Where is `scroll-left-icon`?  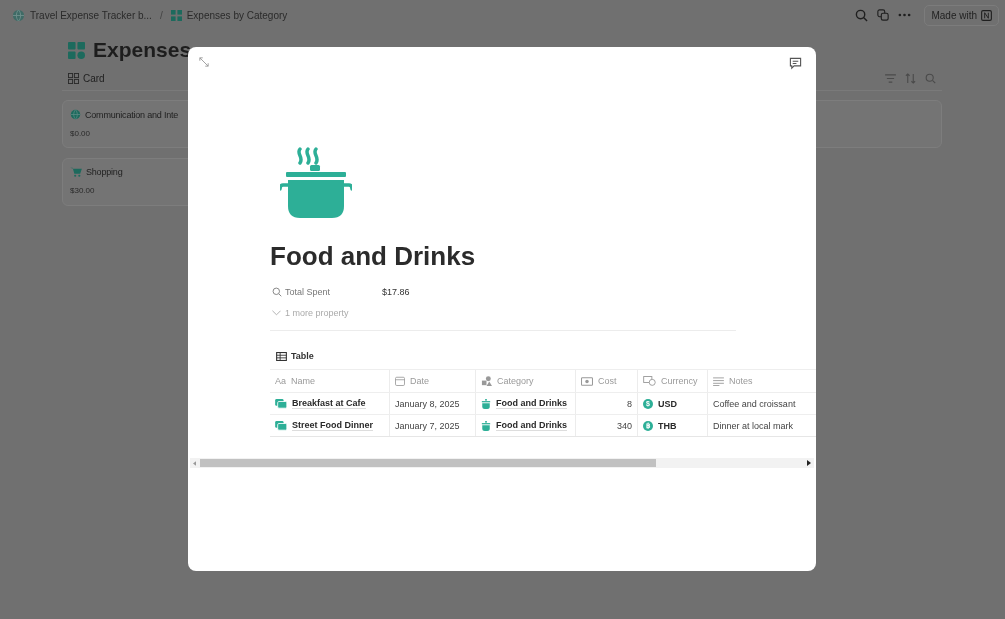
scroll-left-icon is located at coordinates (194, 463).